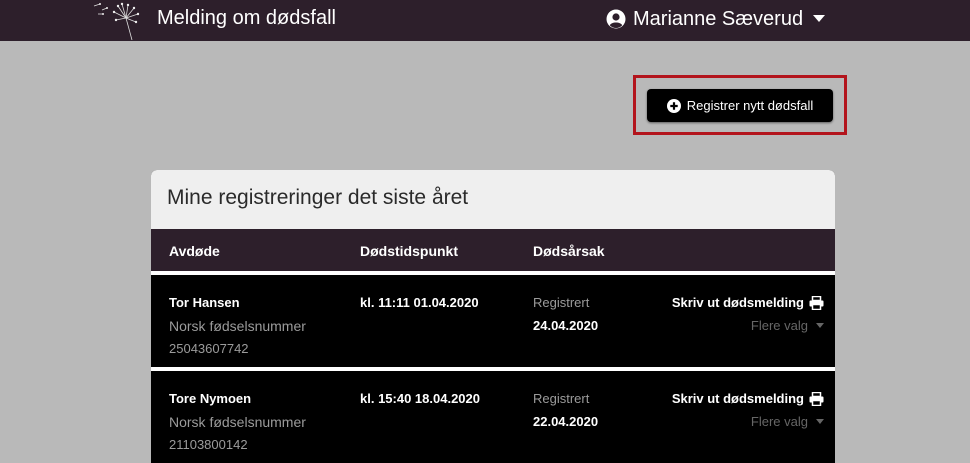 The height and width of the screenshot is (463, 970). What do you see at coordinates (750, 105) in the screenshot?
I see `register-button-label: Registrer nytt dødsfall` at bounding box center [750, 105].